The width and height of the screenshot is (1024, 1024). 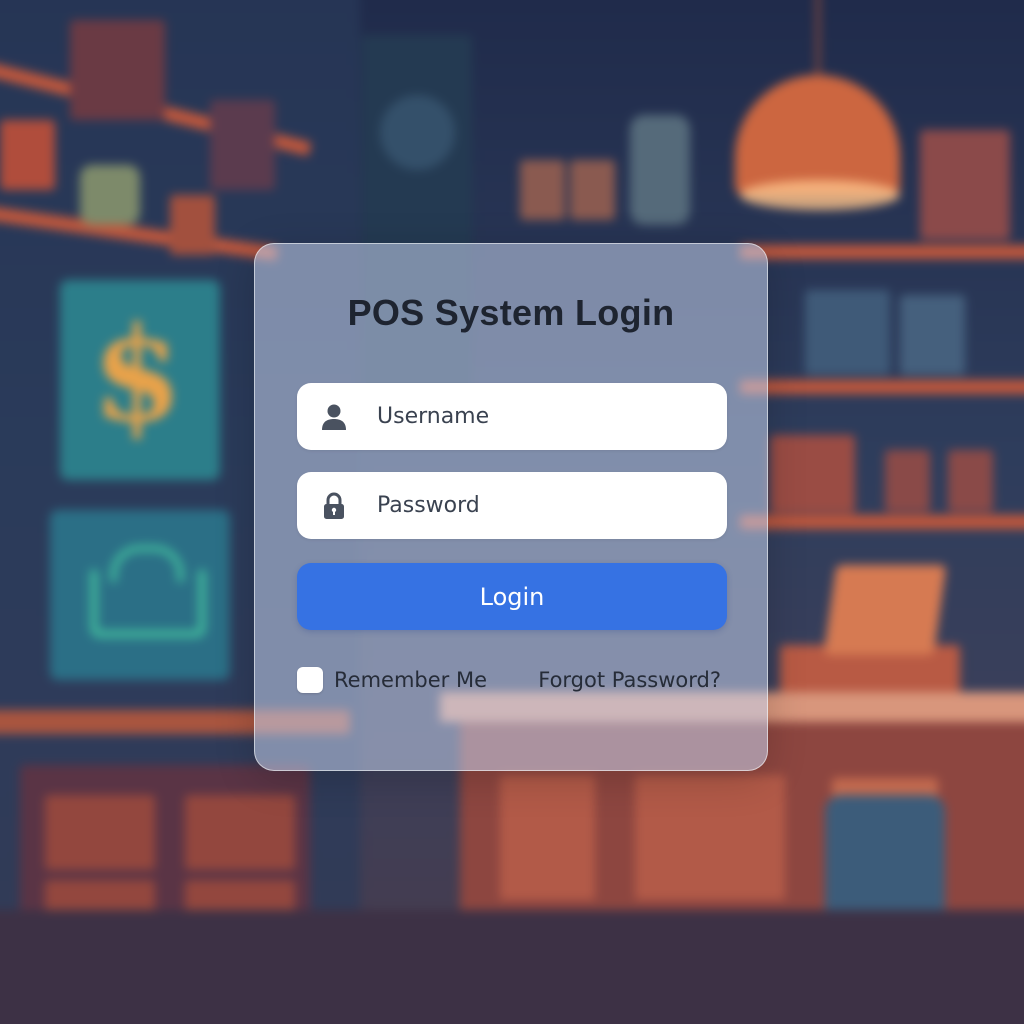 I want to click on remember-me: Remember Me, so click(x=392, y=680).